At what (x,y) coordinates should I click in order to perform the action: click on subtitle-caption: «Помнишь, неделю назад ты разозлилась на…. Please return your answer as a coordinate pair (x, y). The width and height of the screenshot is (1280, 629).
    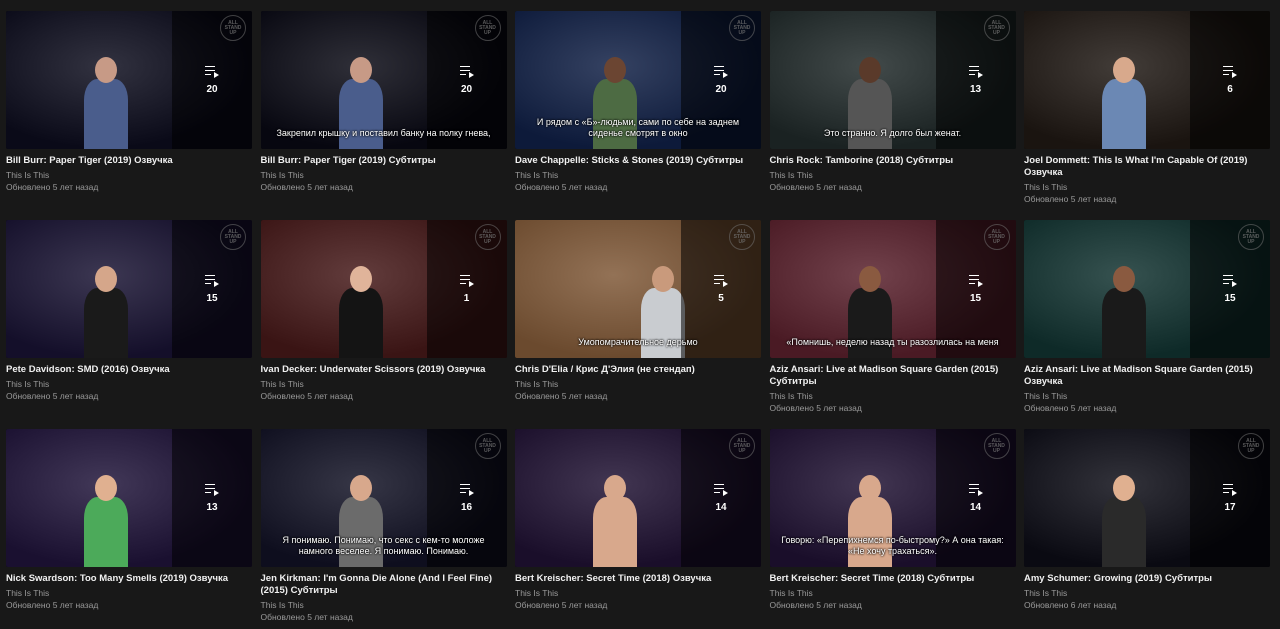
    Looking at the image, I should click on (892, 342).